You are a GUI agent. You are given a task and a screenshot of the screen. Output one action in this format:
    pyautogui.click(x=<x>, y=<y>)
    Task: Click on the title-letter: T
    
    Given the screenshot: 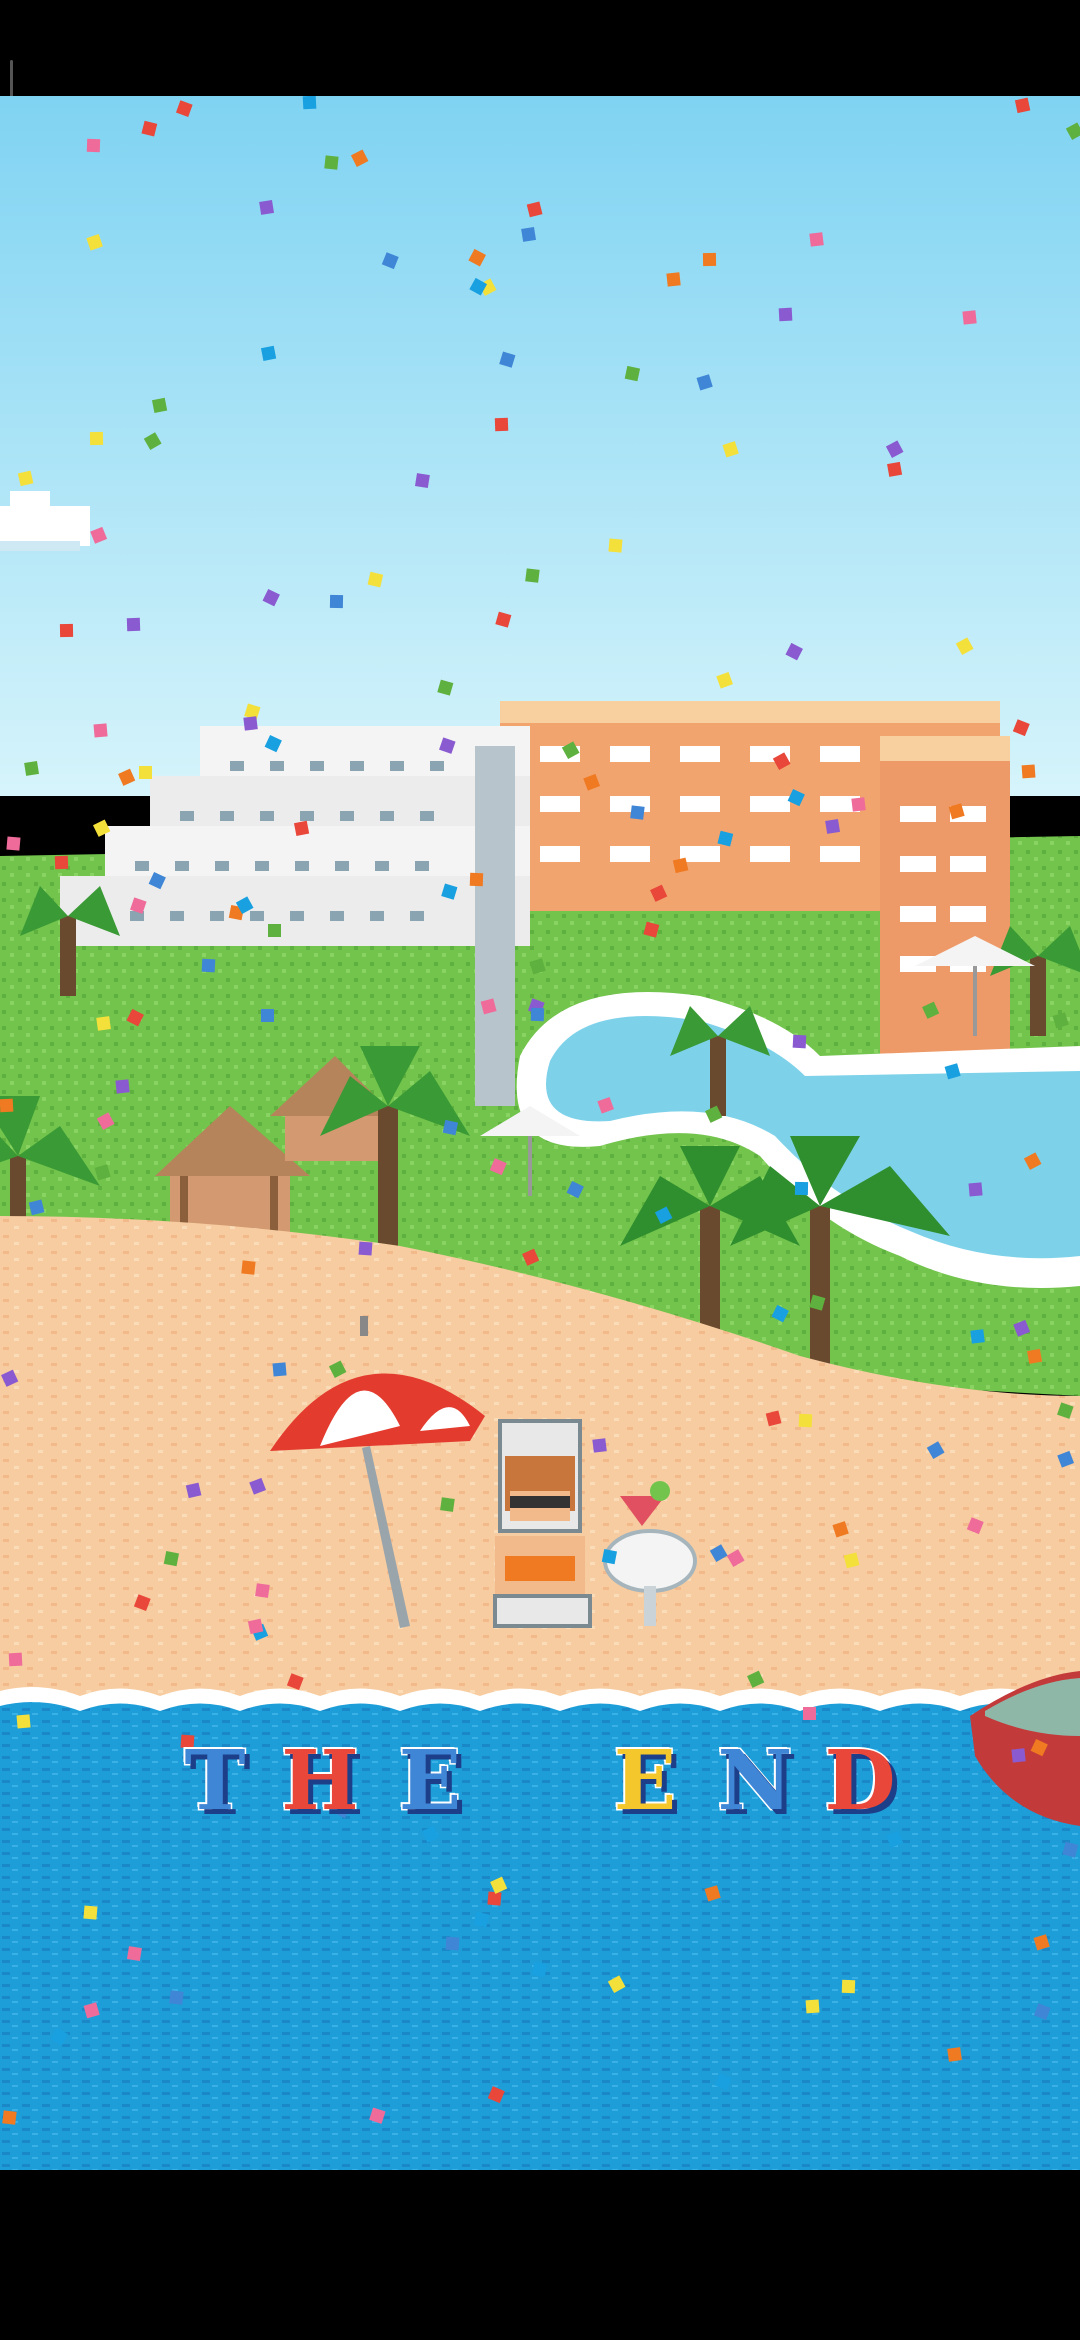 What is the action you would take?
    pyautogui.click(x=215, y=1781)
    